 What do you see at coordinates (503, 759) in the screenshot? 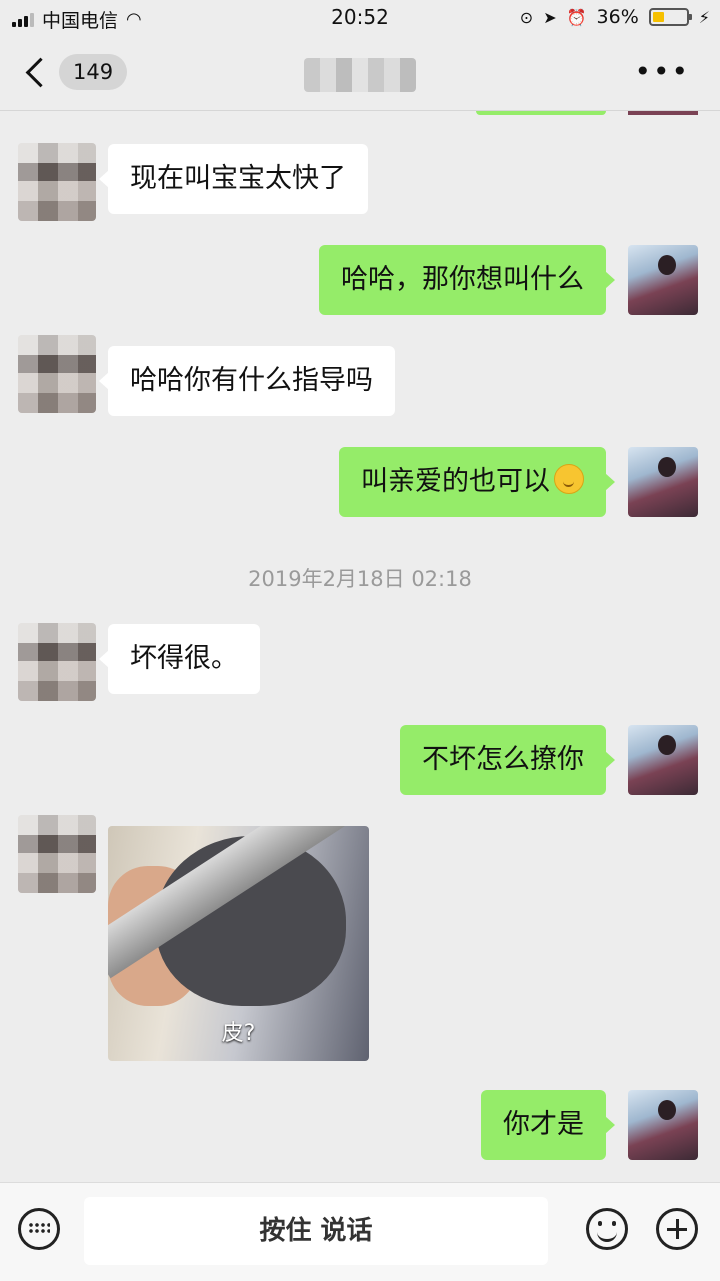
I see `message-text: 不坏怎么撩你` at bounding box center [503, 759].